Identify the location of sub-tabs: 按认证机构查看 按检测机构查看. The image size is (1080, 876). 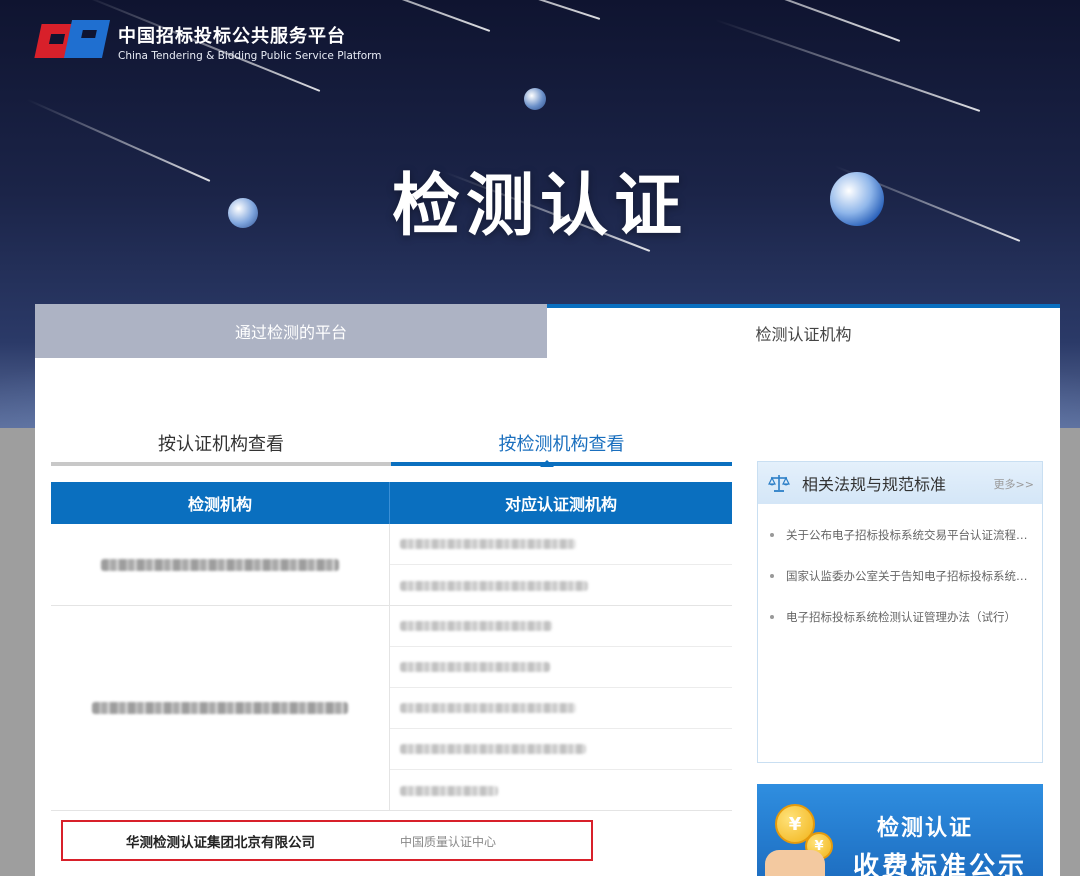
(391, 445).